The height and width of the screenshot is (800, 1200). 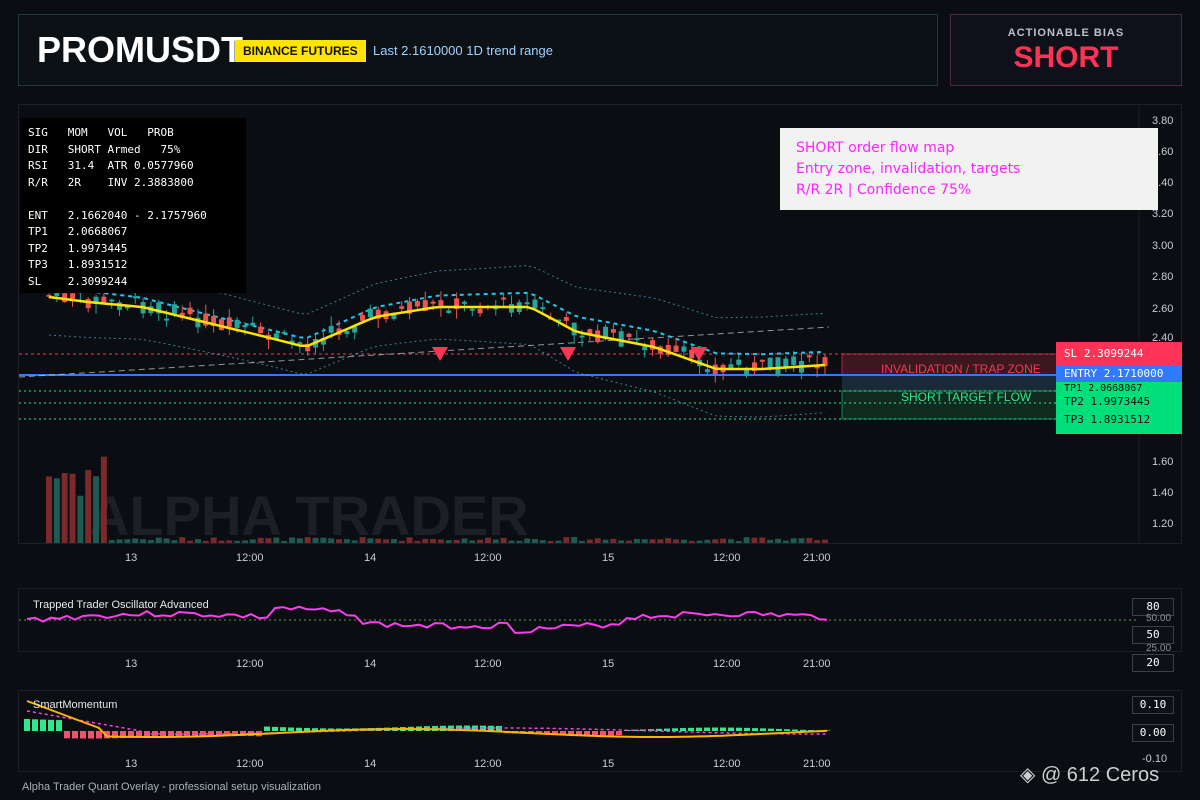 I want to click on attribution-watermark: ◈ @ 612 Ceros, so click(x=1089, y=774).